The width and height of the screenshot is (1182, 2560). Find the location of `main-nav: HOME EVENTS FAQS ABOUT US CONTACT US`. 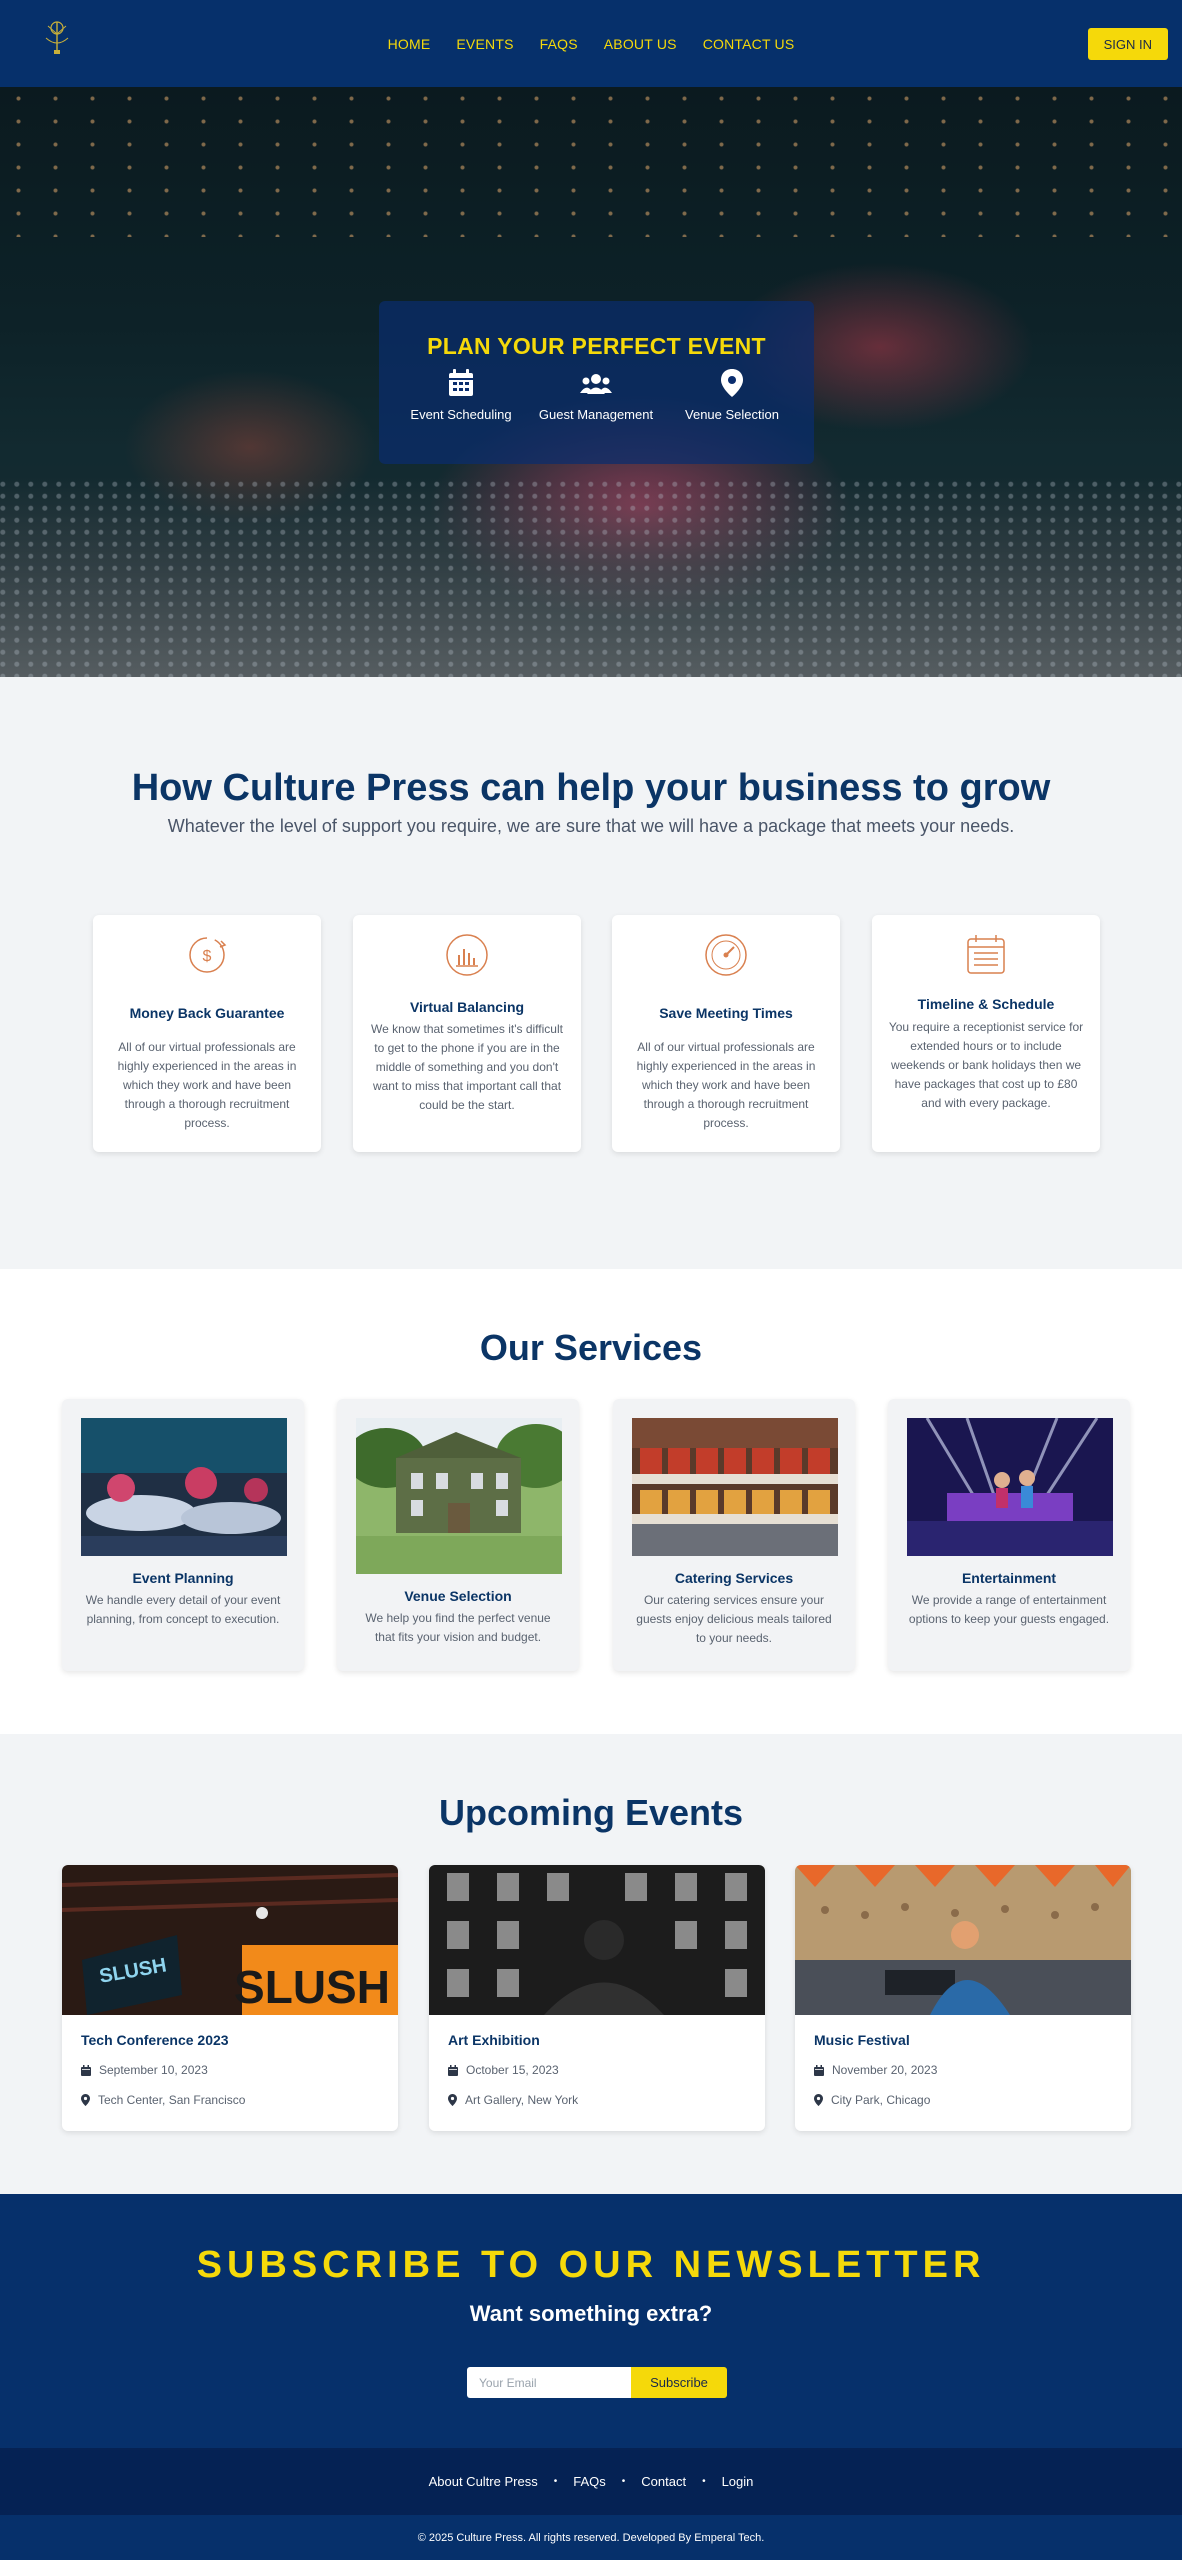

main-nav: HOME EVENTS FAQS ABOUT US CONTACT US is located at coordinates (591, 43).